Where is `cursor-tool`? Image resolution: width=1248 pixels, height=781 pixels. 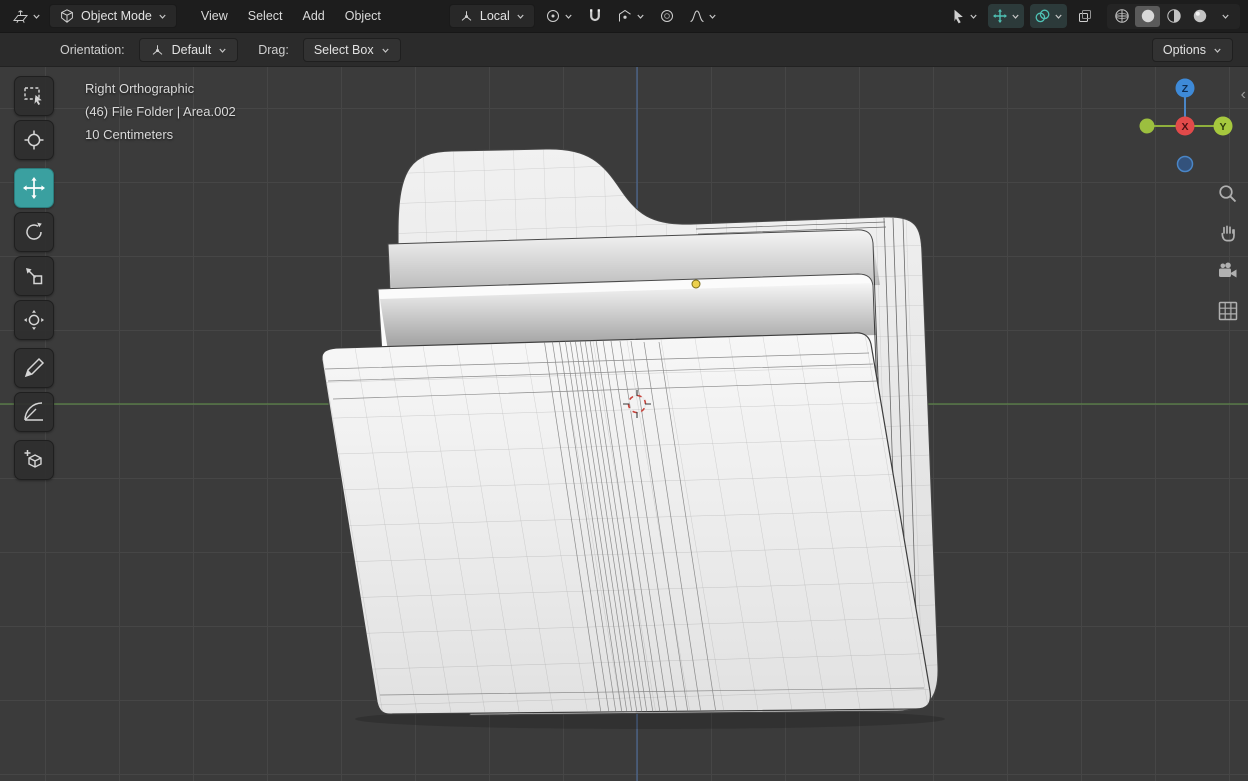 cursor-tool is located at coordinates (34, 140).